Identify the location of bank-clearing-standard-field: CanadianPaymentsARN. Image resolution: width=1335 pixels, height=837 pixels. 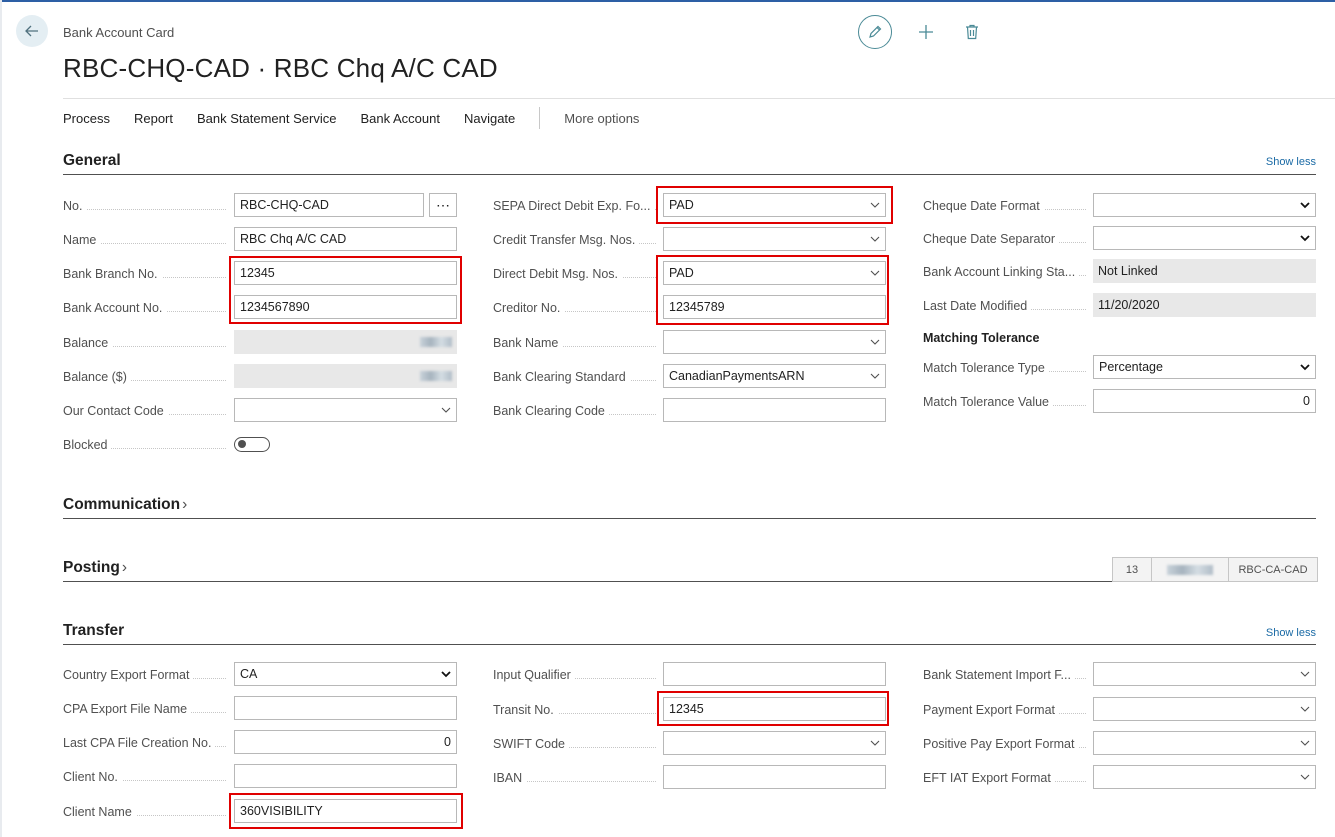
(774, 376).